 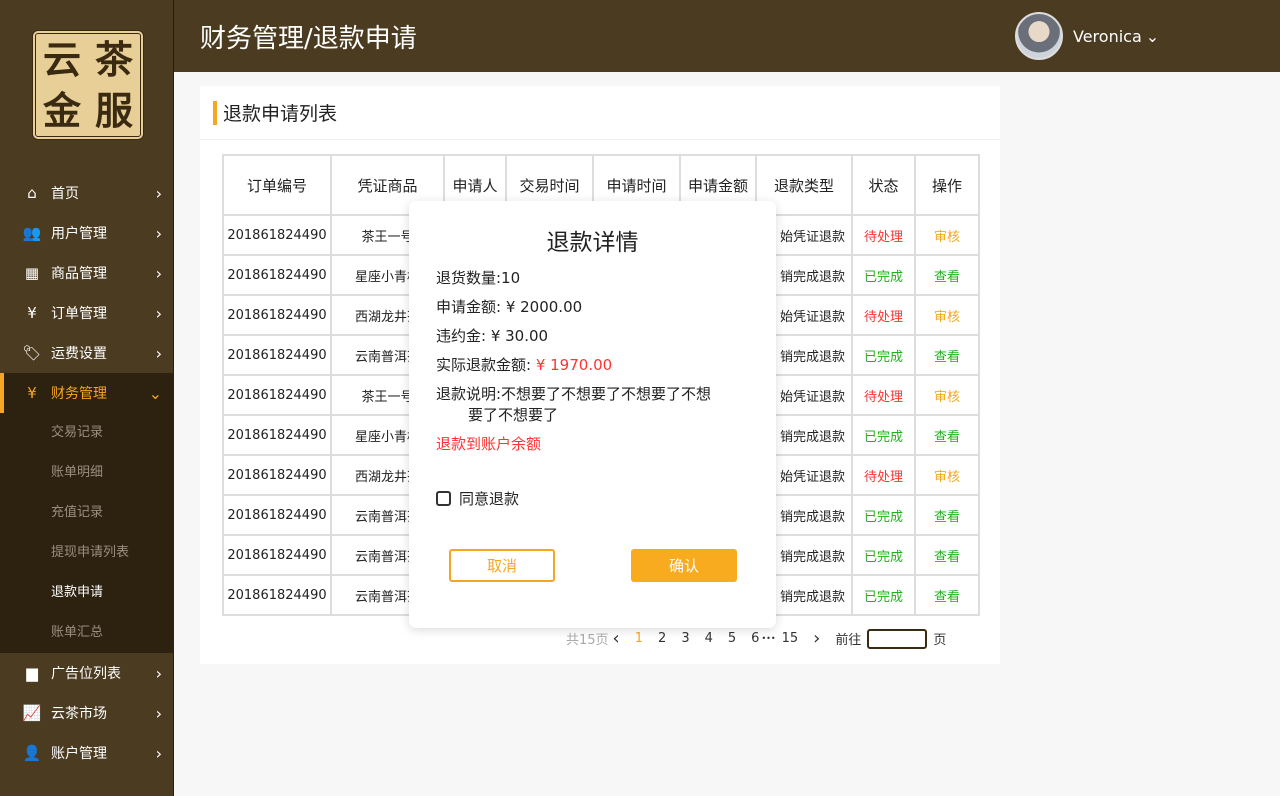 I want to click on pagination: 共15页 ‹ 1 2 3 4 5 6 ••• 15 › 前往 页, so click(x=763, y=638).